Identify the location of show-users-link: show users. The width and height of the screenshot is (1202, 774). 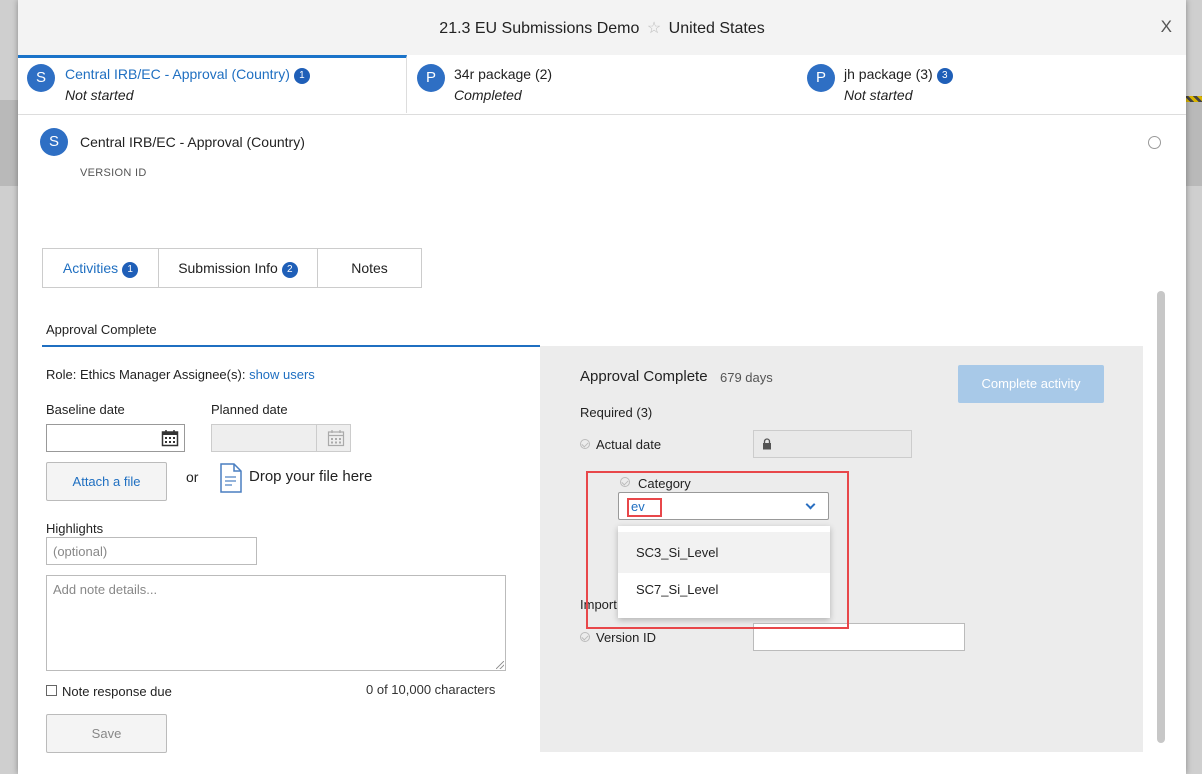
(282, 374).